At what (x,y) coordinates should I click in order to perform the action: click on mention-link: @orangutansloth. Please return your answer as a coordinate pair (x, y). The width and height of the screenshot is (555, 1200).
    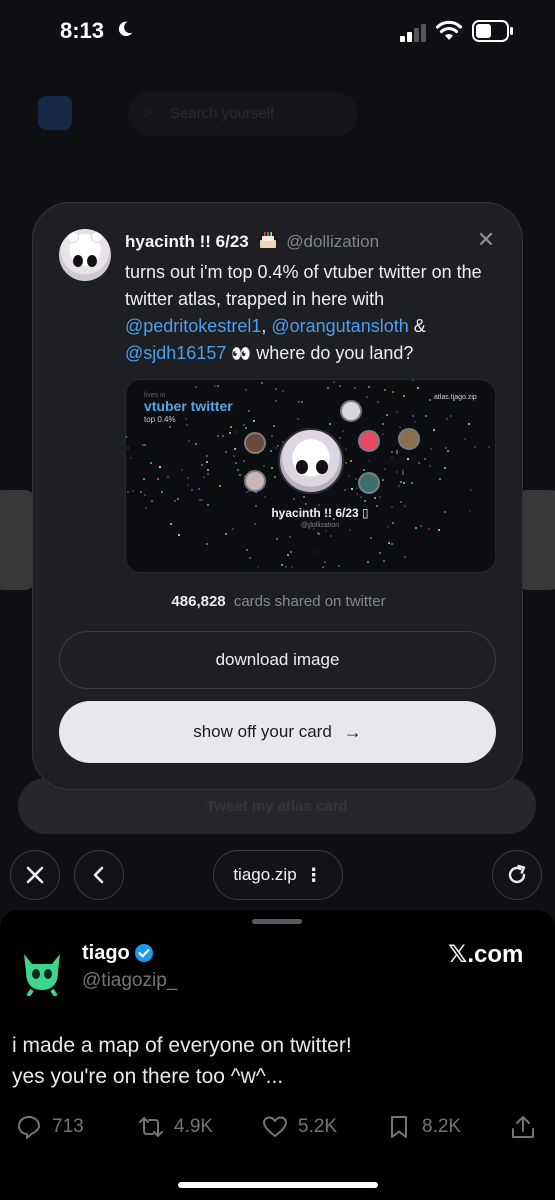
    Looking at the image, I should click on (339, 326).